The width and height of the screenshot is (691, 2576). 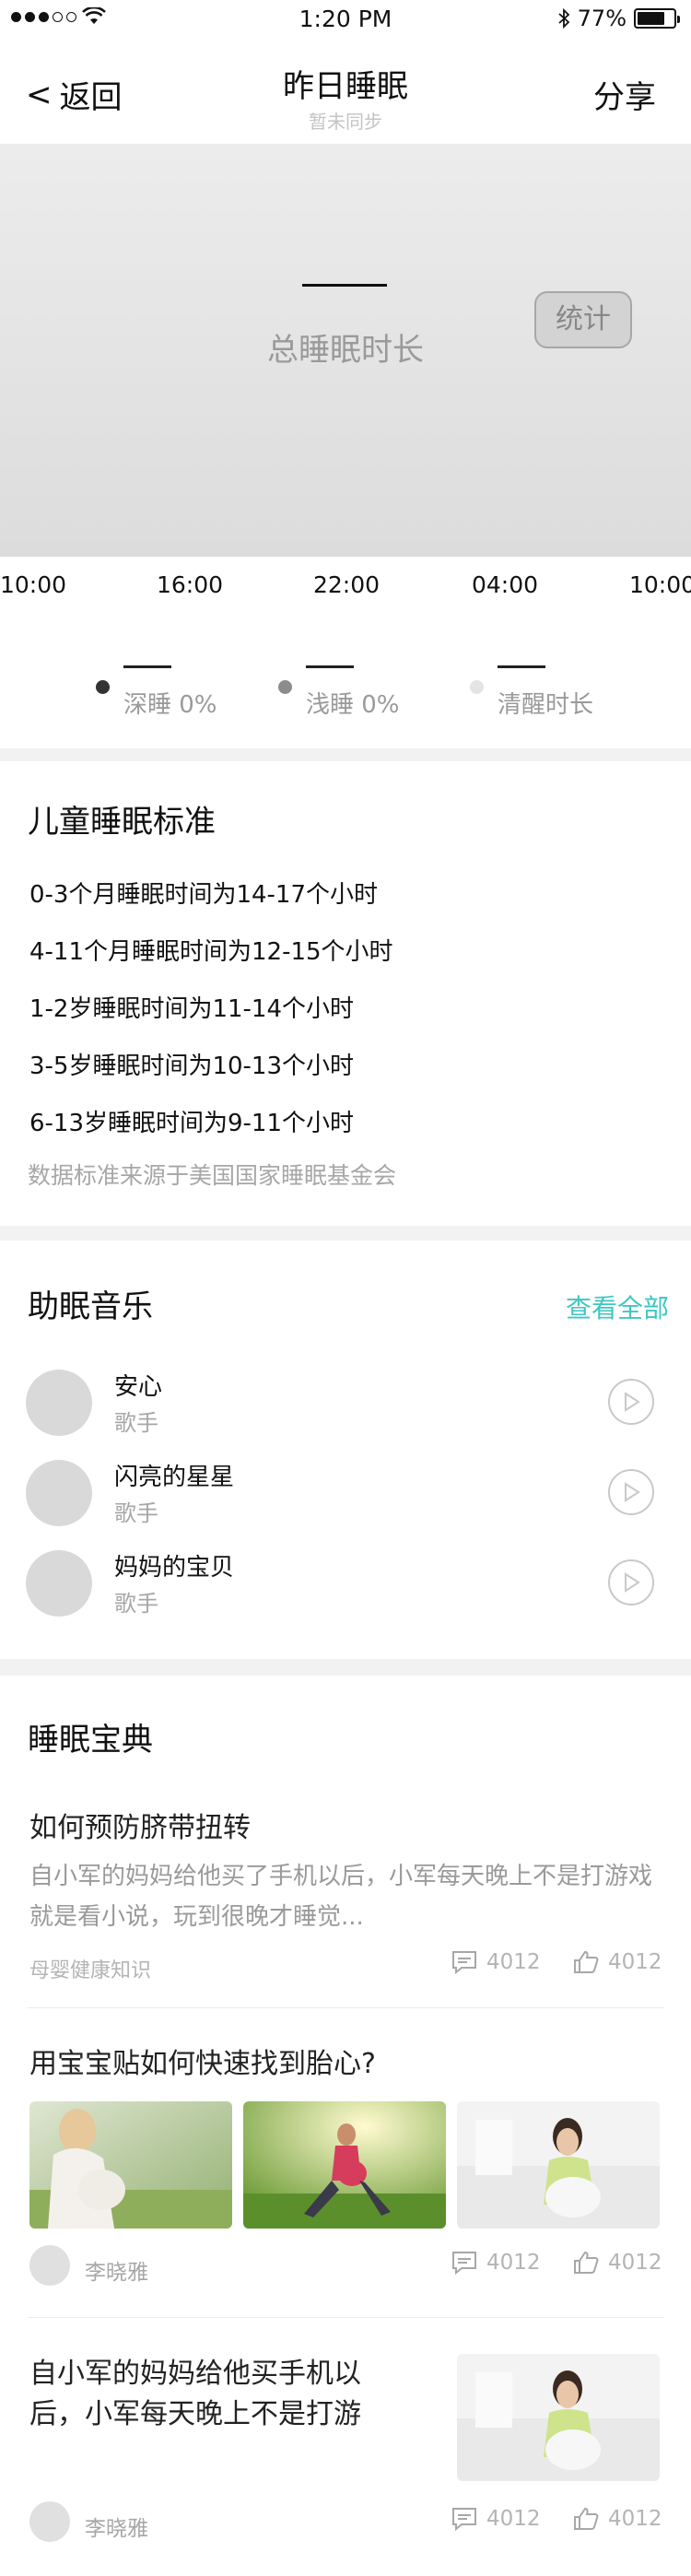 What do you see at coordinates (546, 705) in the screenshot?
I see `legend-label: 清醒时长` at bounding box center [546, 705].